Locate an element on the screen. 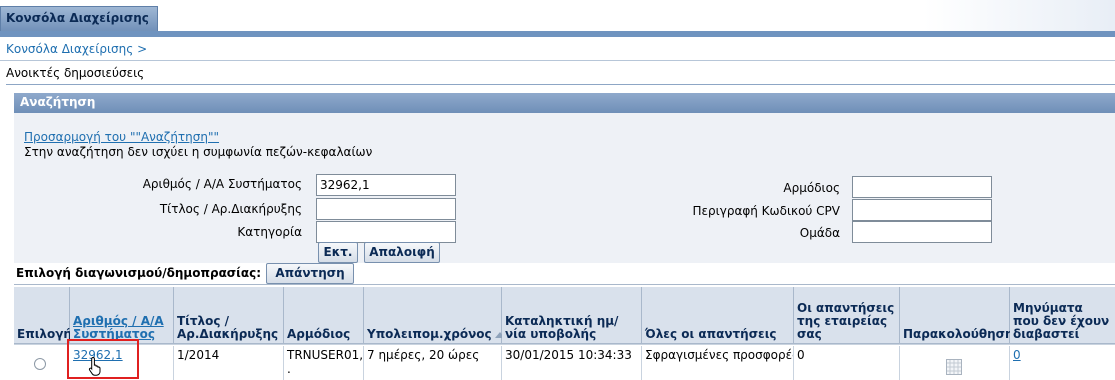 This screenshot has width=1115, height=380. column-header-deadline: Καταληκτική ημ/νία υποβολής is located at coordinates (572, 315).